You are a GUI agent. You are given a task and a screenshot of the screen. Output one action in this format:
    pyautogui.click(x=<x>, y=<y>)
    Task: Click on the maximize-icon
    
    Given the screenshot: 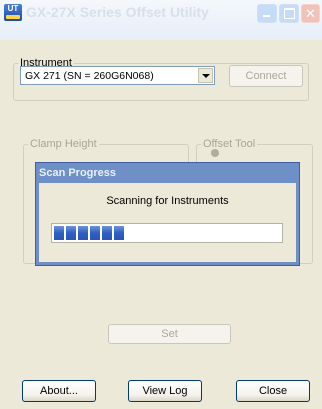 What is the action you would take?
    pyautogui.click(x=289, y=13)
    